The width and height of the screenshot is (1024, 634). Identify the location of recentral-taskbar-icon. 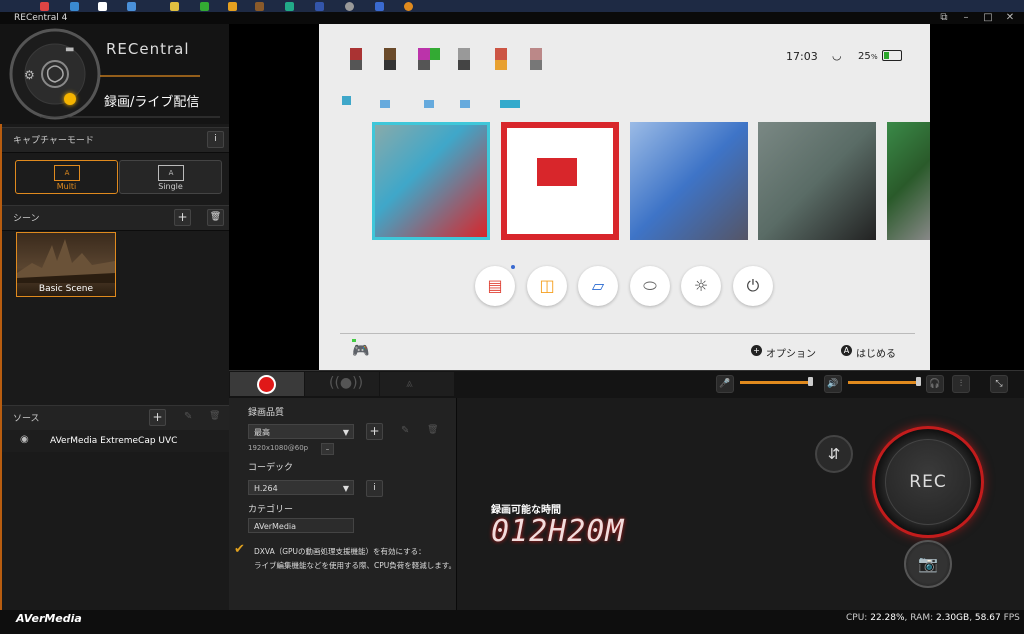
(408, 6).